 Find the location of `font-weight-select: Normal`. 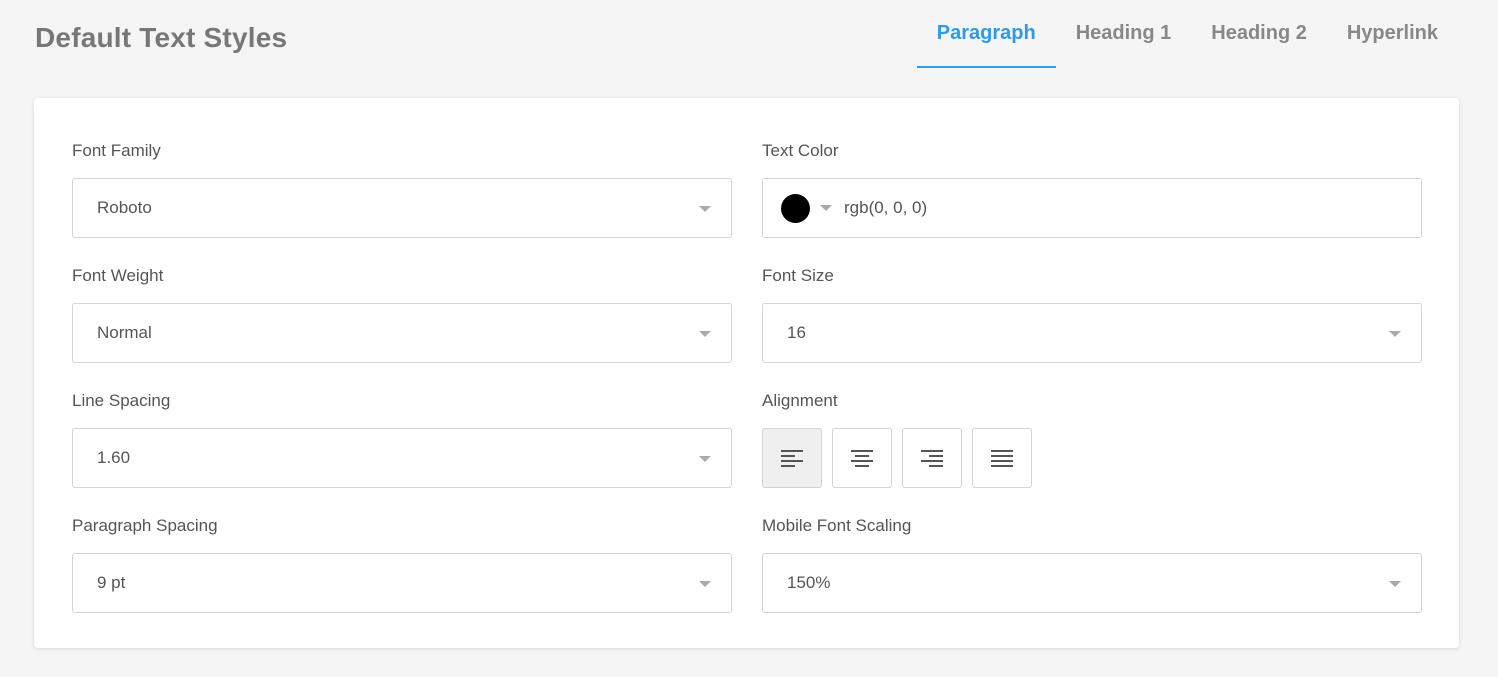

font-weight-select: Normal is located at coordinates (402, 333).